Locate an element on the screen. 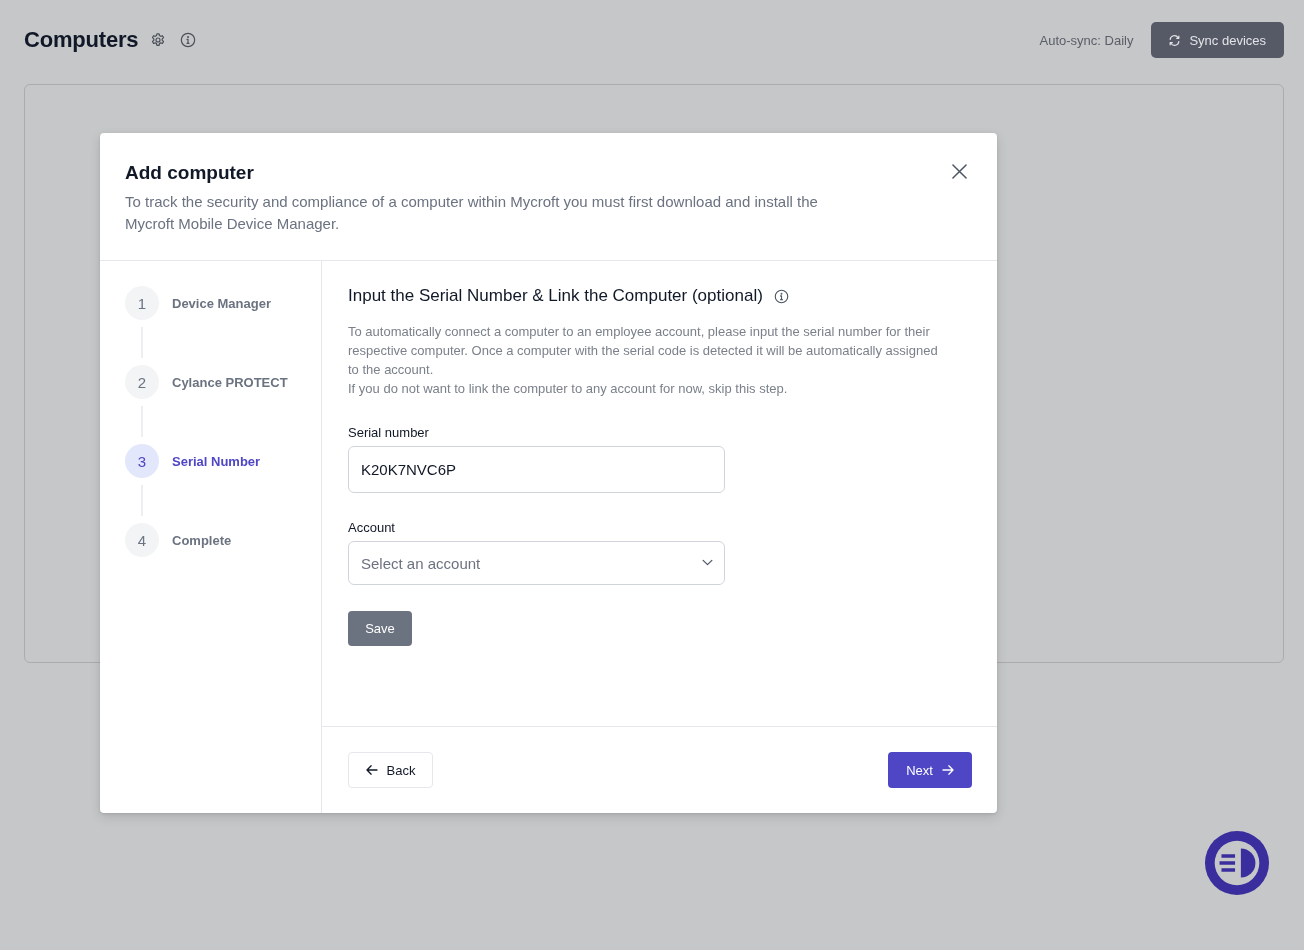  arrow-left-icon is located at coordinates (371, 770).